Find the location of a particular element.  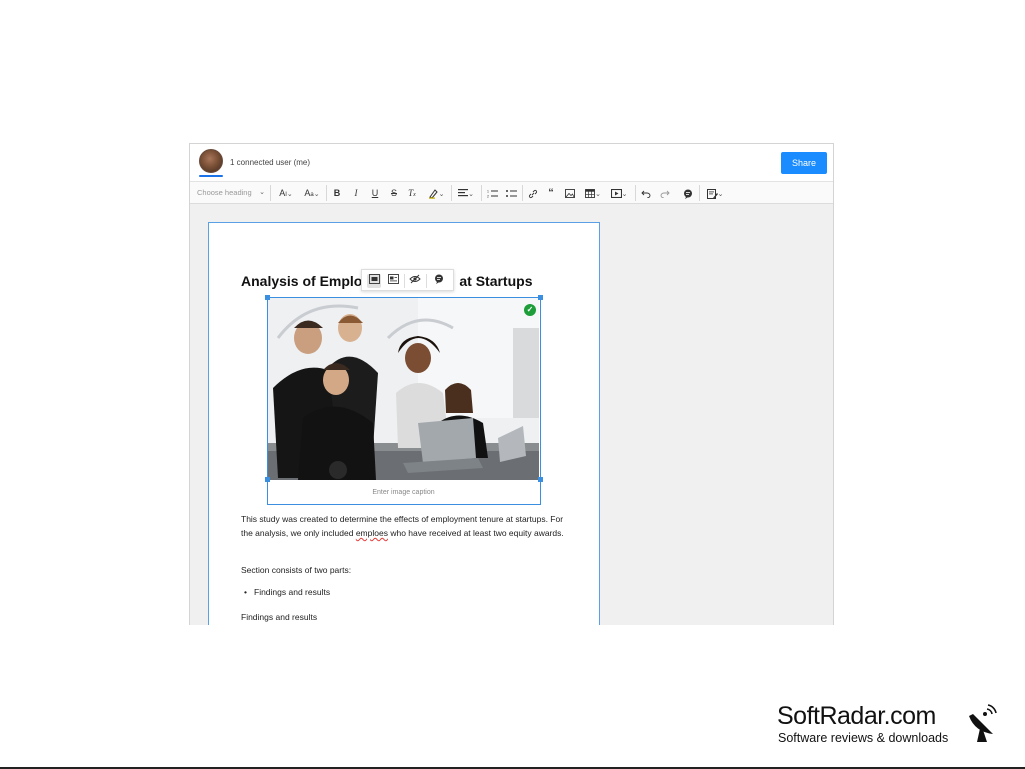

share-button: Share is located at coordinates (804, 163).